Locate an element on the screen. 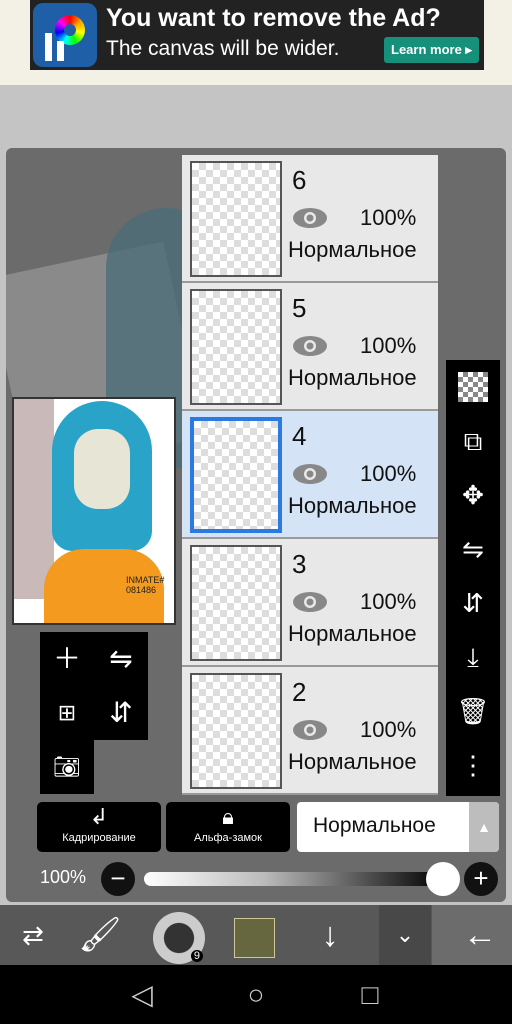 This screenshot has height=1024, width=512. layer-row: 3 100% Нормальное is located at coordinates (310, 603).